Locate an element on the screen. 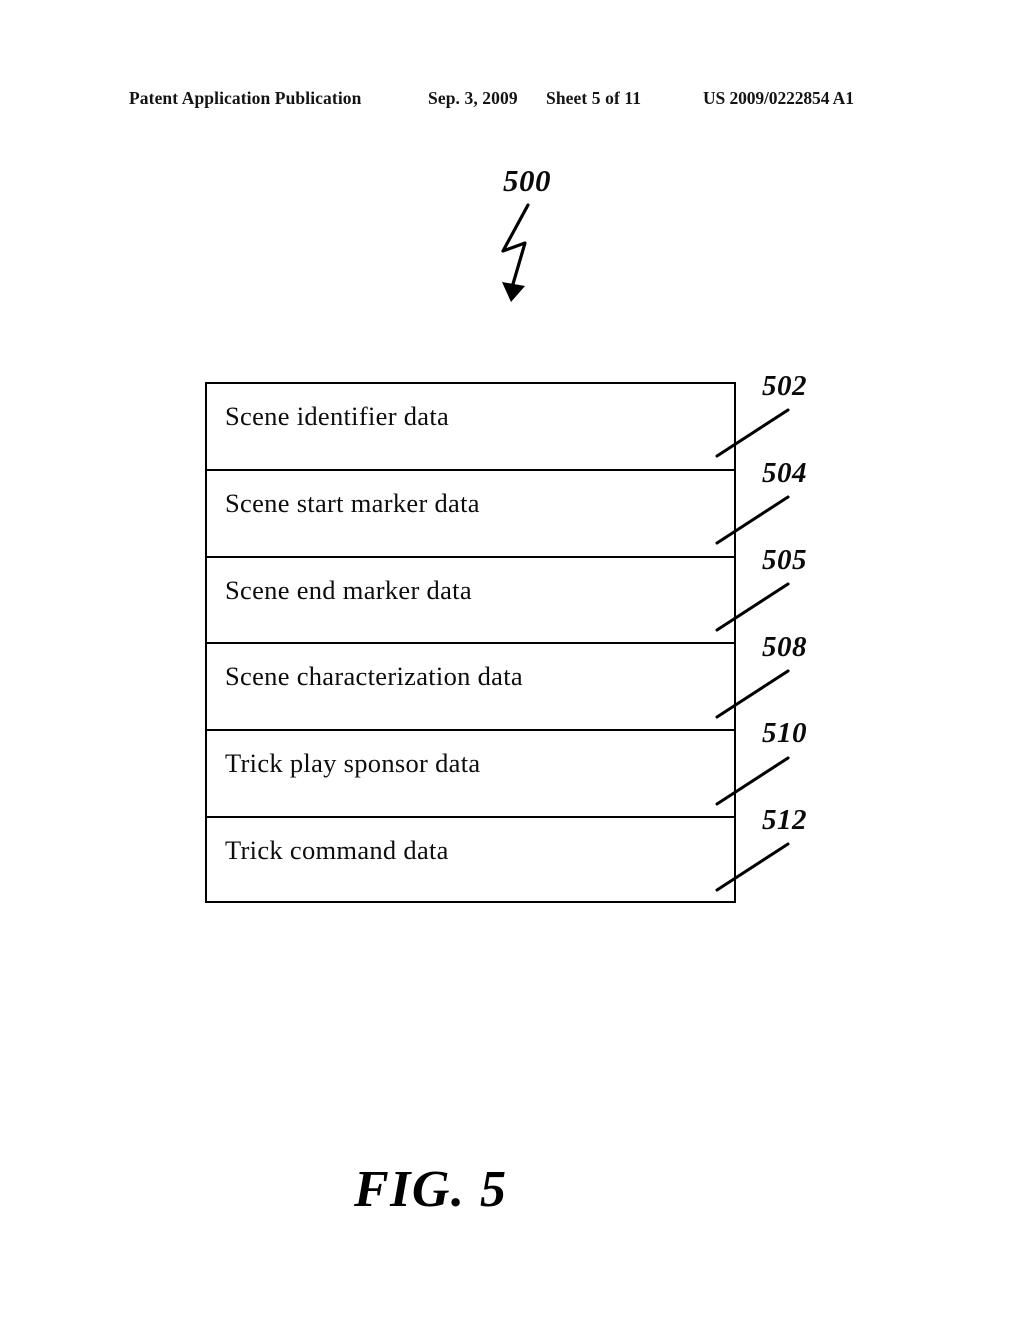 The image size is (1024, 1320). structure-row-scene-end-marker: Scene end marker data is located at coordinates (470, 601).